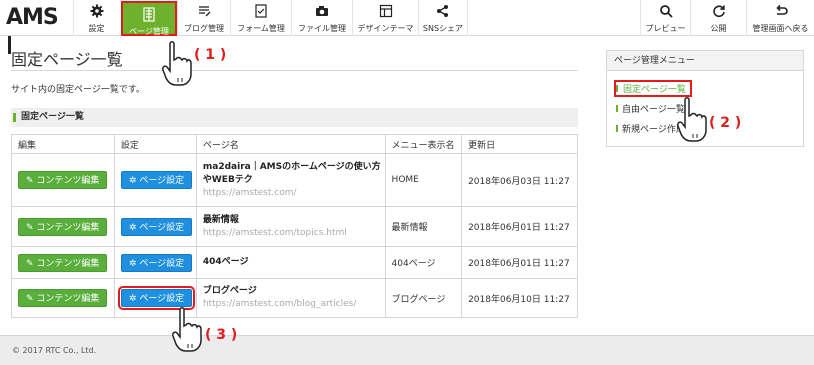 This screenshot has width=814, height=365. I want to click on page-description: サイト内の固定ページ一覧です。, so click(78, 90).